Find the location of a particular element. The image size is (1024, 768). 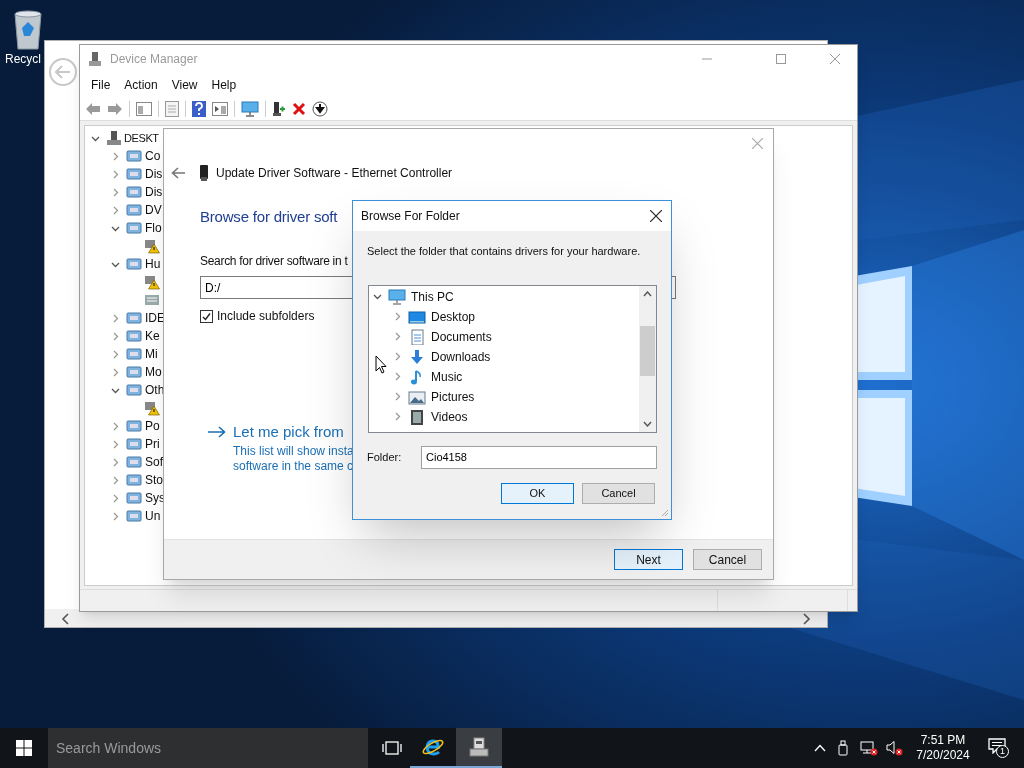

scrollbar is located at coordinates (647, 358).